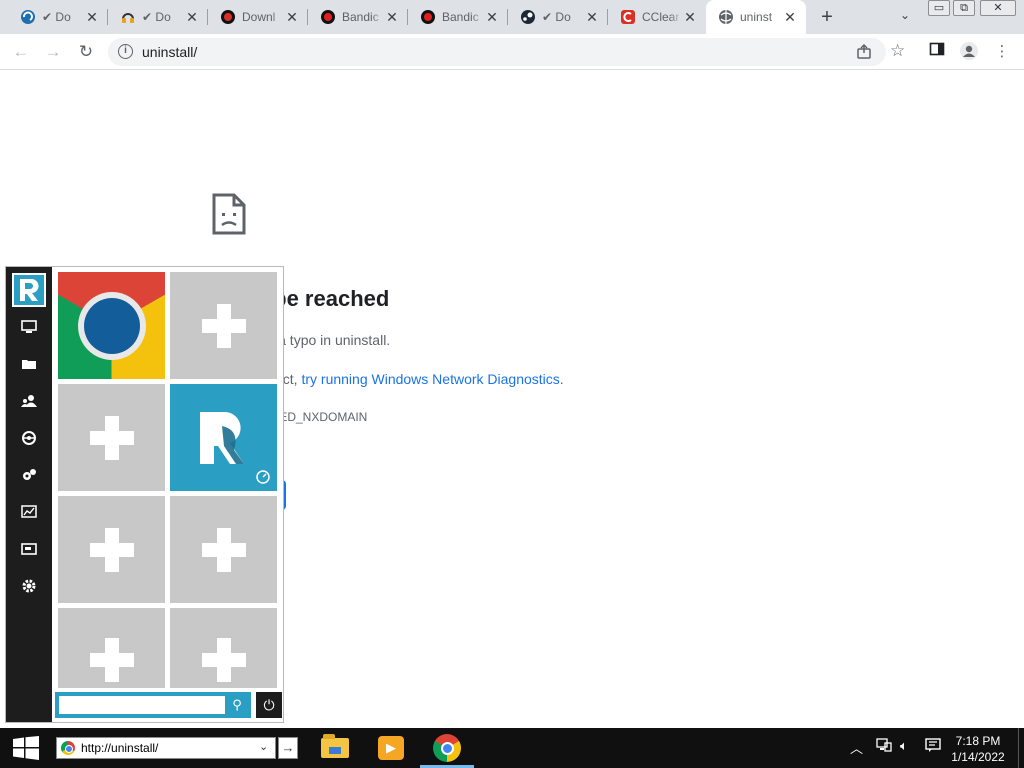 This screenshot has width=1024, height=768. Describe the element at coordinates (864, 52) in the screenshot. I see `share-icon` at that location.